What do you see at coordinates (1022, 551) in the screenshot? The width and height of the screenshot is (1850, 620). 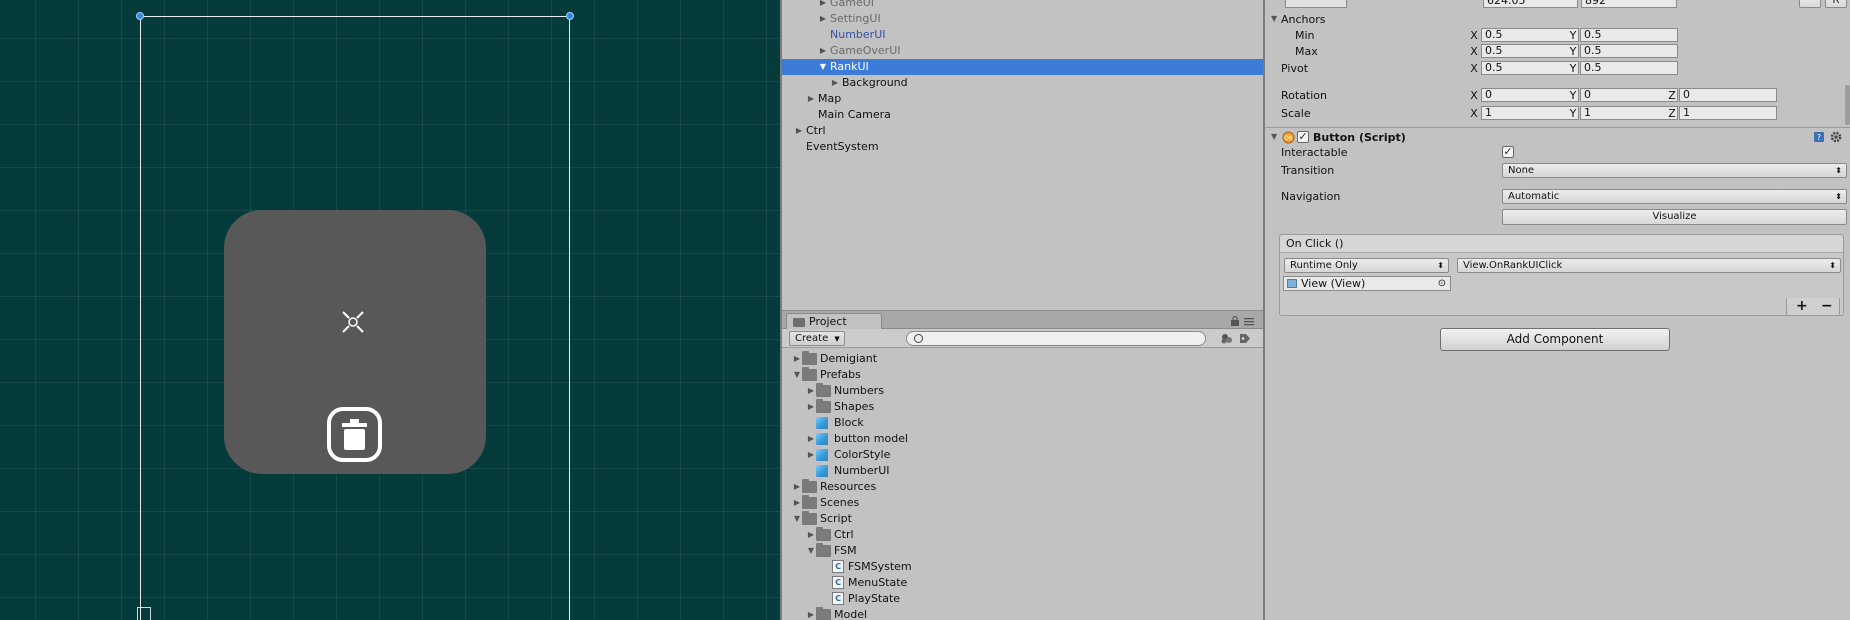 I see `project-item: ▼ FSM` at bounding box center [1022, 551].